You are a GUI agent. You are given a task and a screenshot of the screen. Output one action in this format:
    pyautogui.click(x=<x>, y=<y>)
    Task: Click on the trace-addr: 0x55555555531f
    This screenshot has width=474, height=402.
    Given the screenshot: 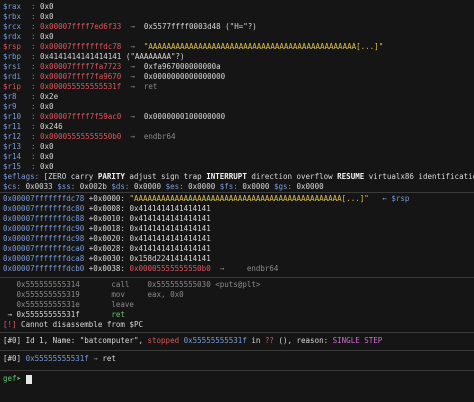 What is the action you would take?
    pyautogui.click(x=57, y=358)
    